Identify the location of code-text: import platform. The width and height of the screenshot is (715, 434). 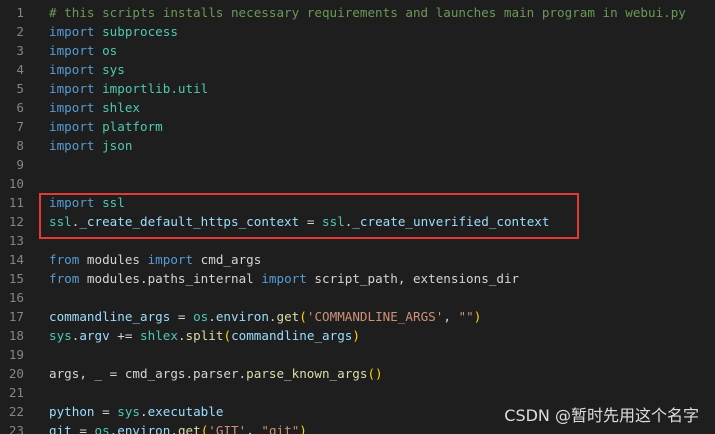
(106, 126).